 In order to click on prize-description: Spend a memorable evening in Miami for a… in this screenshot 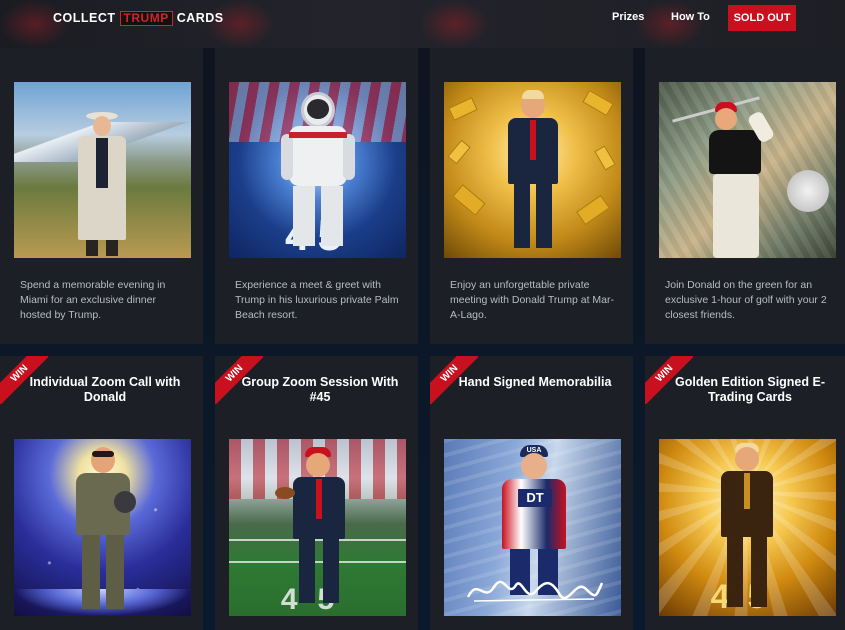, I will do `click(93, 300)`.